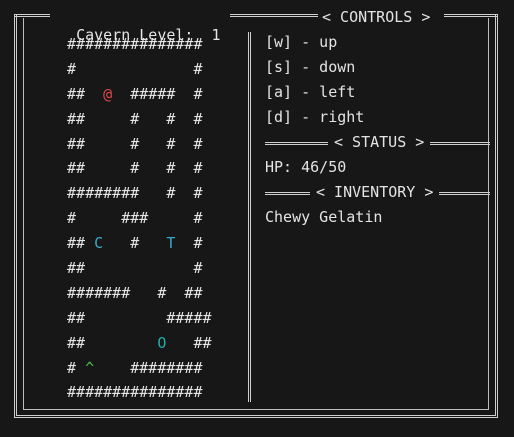 The height and width of the screenshot is (437, 514). I want to click on map-row: ####### # ##, so click(135, 292).